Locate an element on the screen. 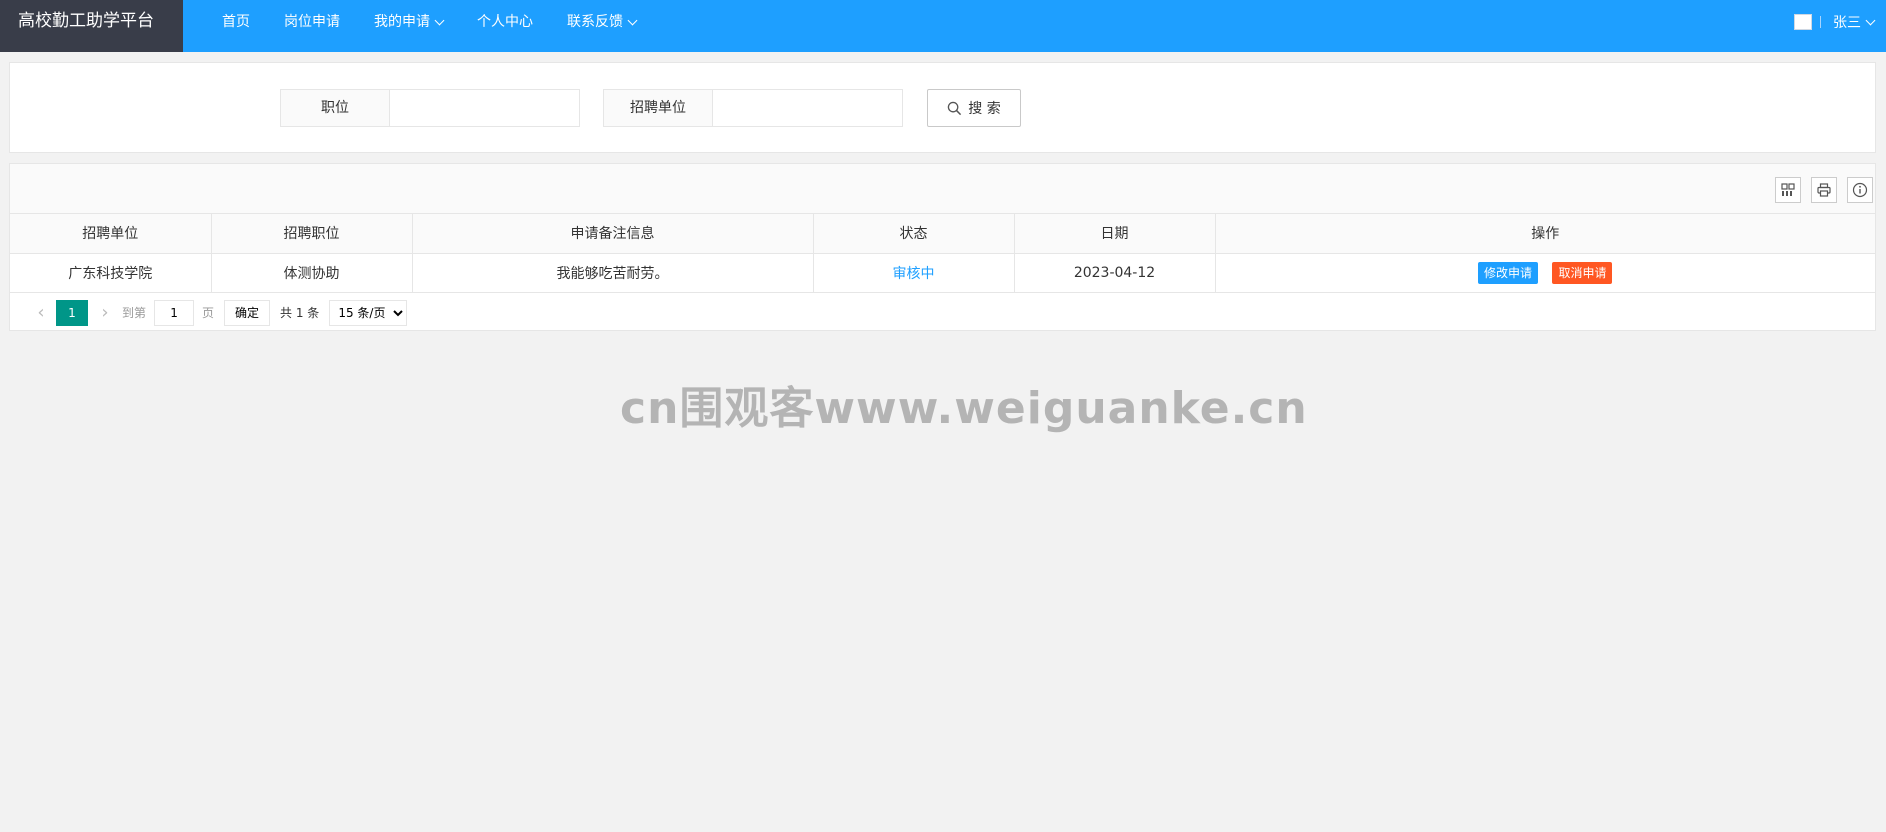  goto-page-input is located at coordinates (174, 312).